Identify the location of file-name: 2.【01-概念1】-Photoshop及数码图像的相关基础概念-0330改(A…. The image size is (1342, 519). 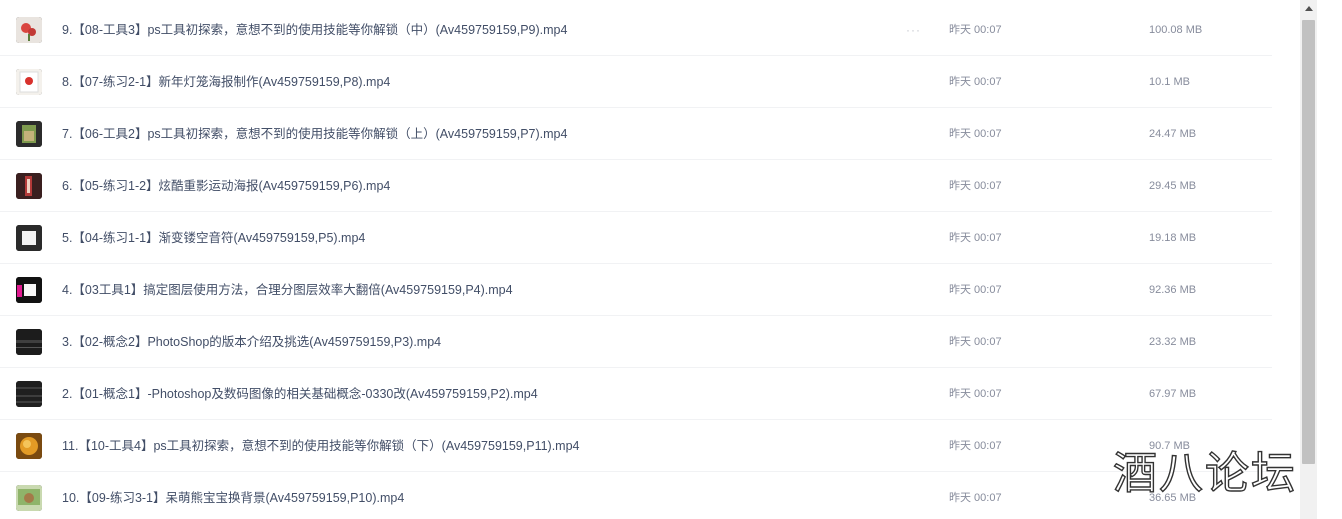
(300, 394).